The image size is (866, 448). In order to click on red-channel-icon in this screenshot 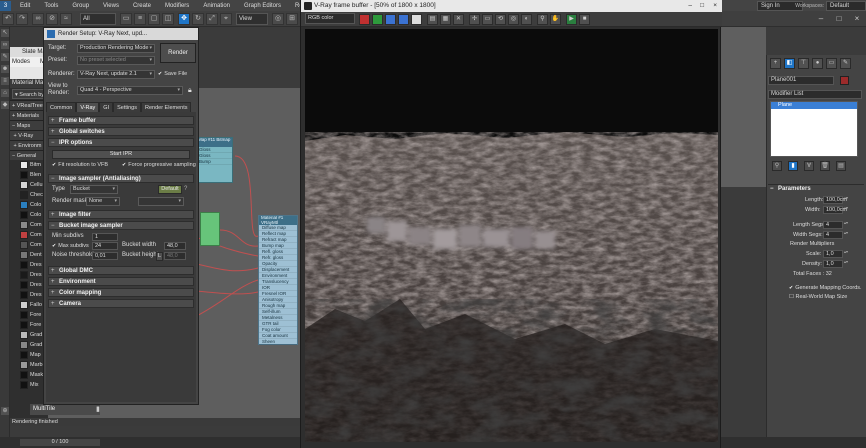, I will do `click(364, 19)`.